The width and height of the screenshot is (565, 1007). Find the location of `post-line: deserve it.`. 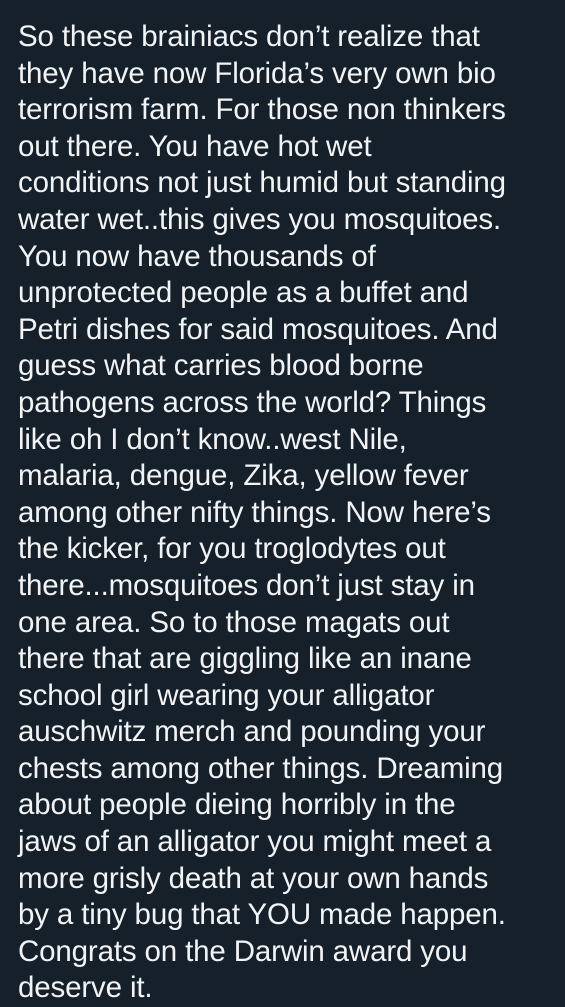

post-line: deserve it. is located at coordinates (85, 988).